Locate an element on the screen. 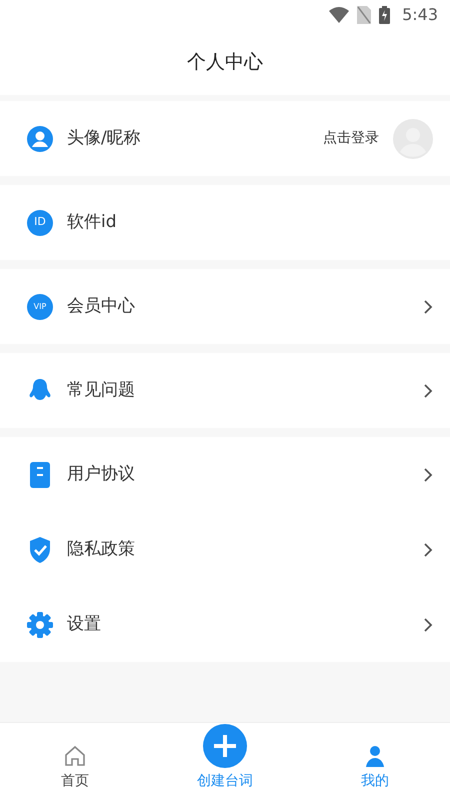 Image resolution: width=450 pixels, height=800 pixels. home-icon is located at coordinates (75, 756).